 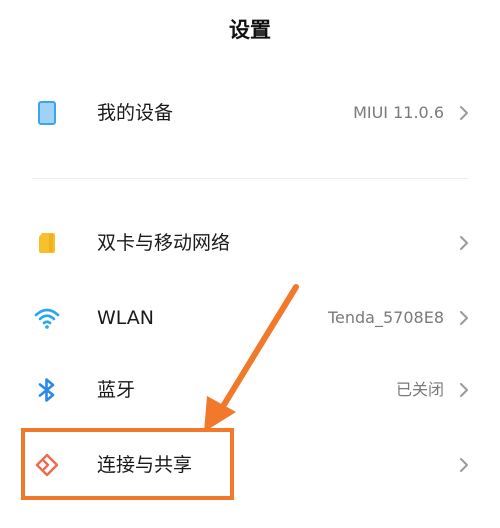 I want to click on settings-item-label: WLAN, so click(x=126, y=318).